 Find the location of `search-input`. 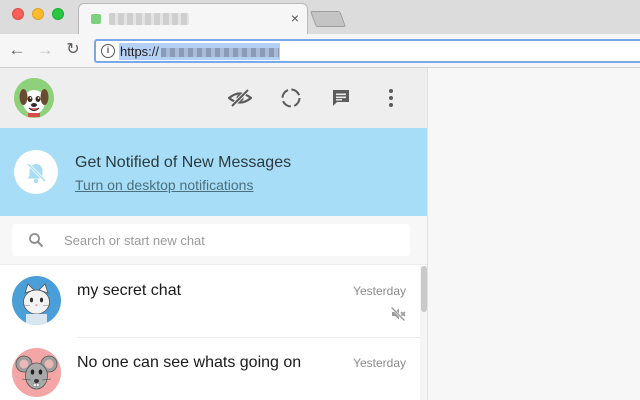

search-input is located at coordinates (229, 240).